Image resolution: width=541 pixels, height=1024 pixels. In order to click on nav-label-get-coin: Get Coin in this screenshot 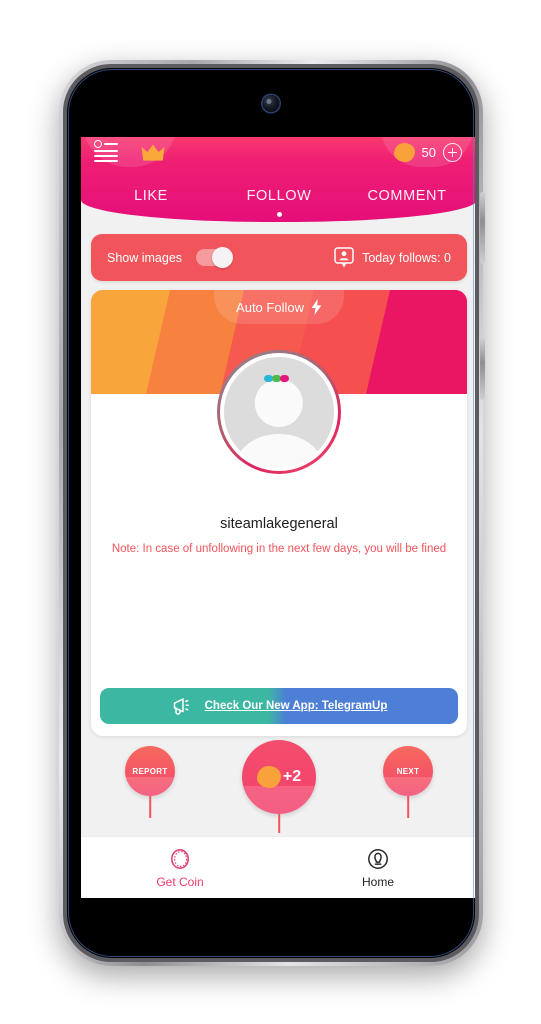, I will do `click(180, 881)`.